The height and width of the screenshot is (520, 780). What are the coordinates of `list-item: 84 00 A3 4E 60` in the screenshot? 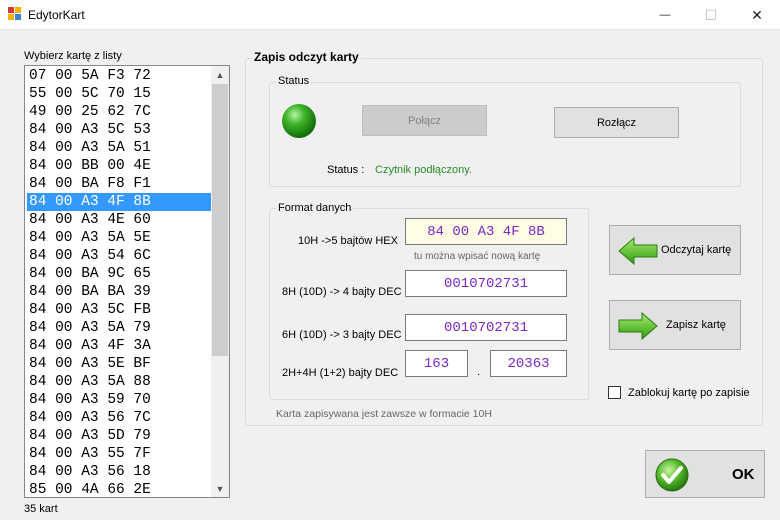 It's located at (119, 220).